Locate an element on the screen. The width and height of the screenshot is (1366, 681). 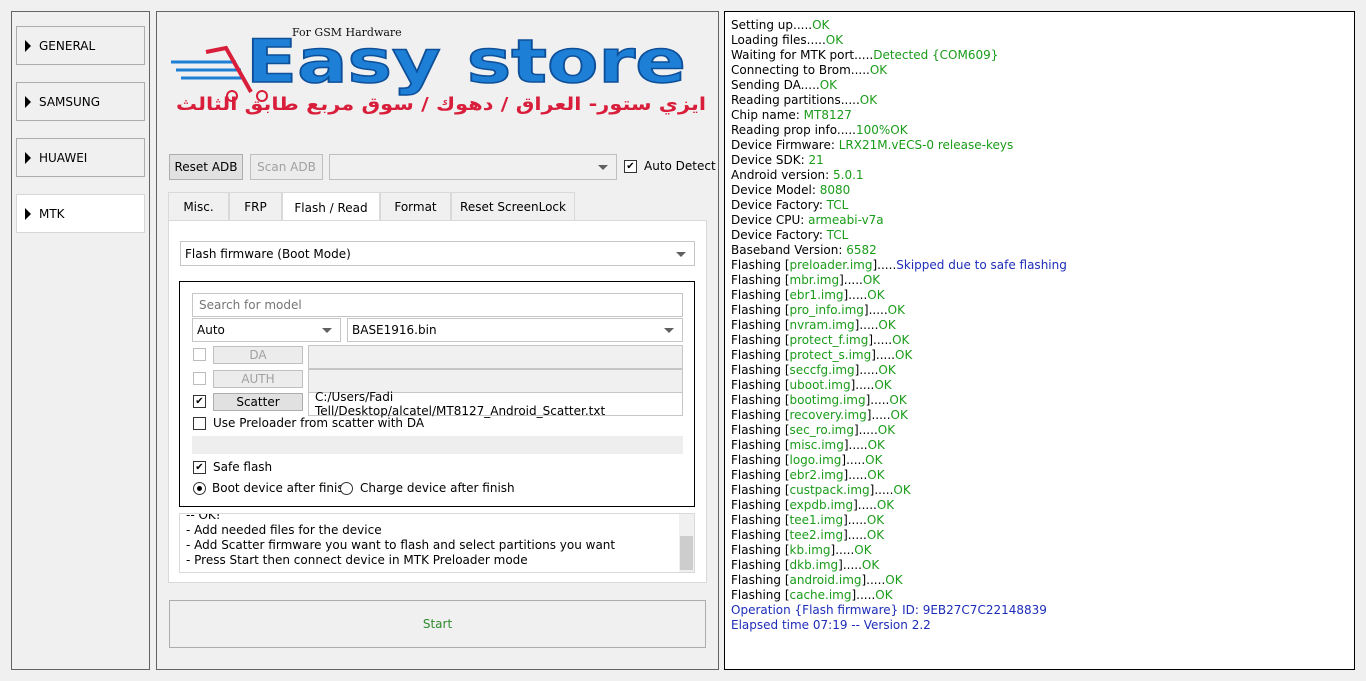
info-scrollbar is located at coordinates (686, 543).